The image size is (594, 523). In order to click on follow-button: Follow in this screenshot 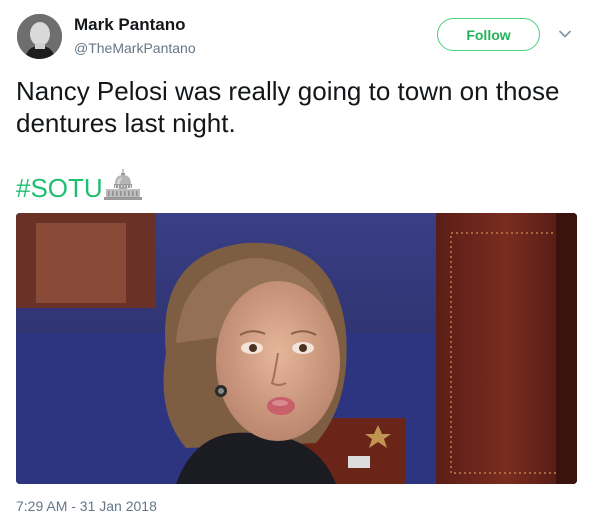, I will do `click(488, 34)`.